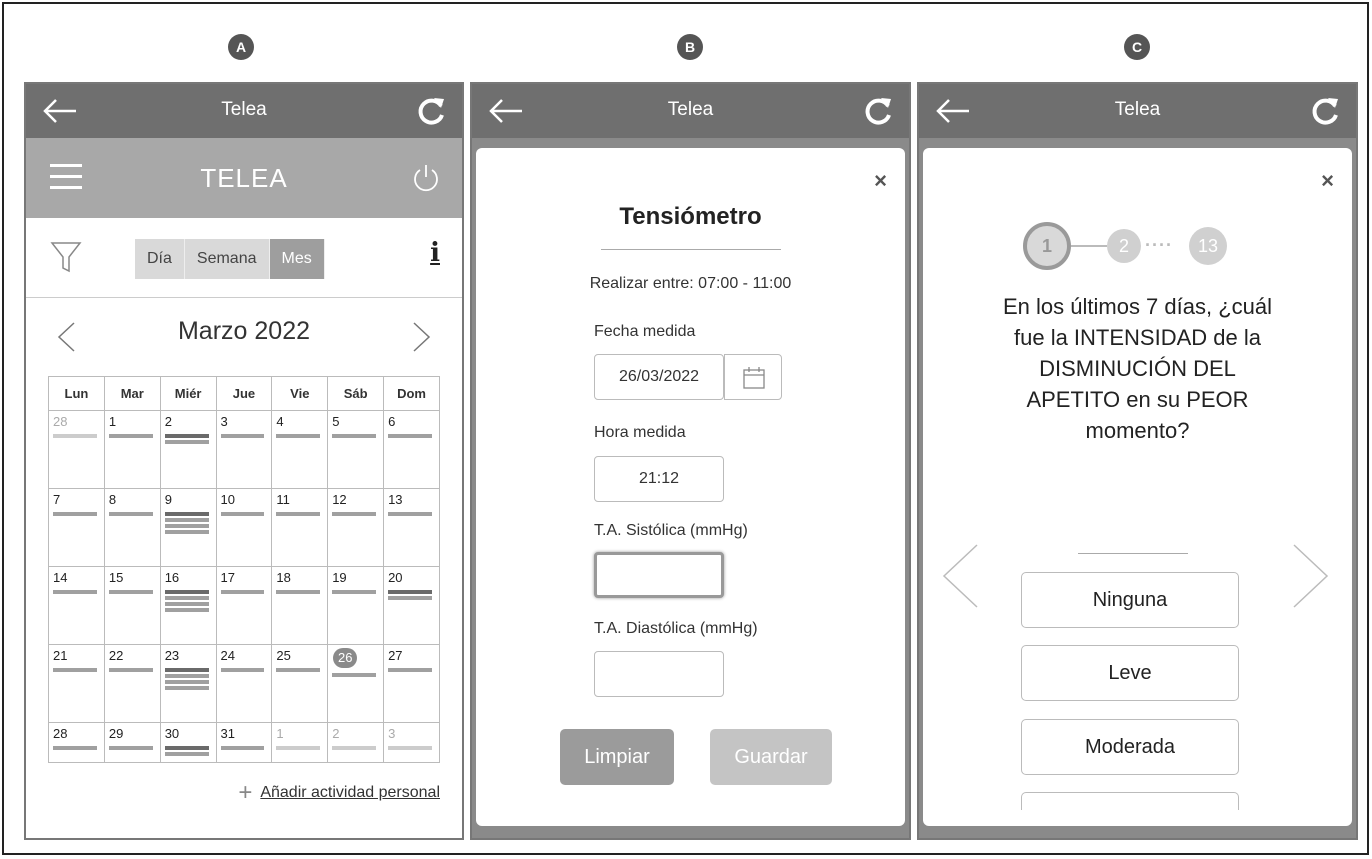 The image size is (1372, 859). I want to click on filter-icon, so click(66, 257).